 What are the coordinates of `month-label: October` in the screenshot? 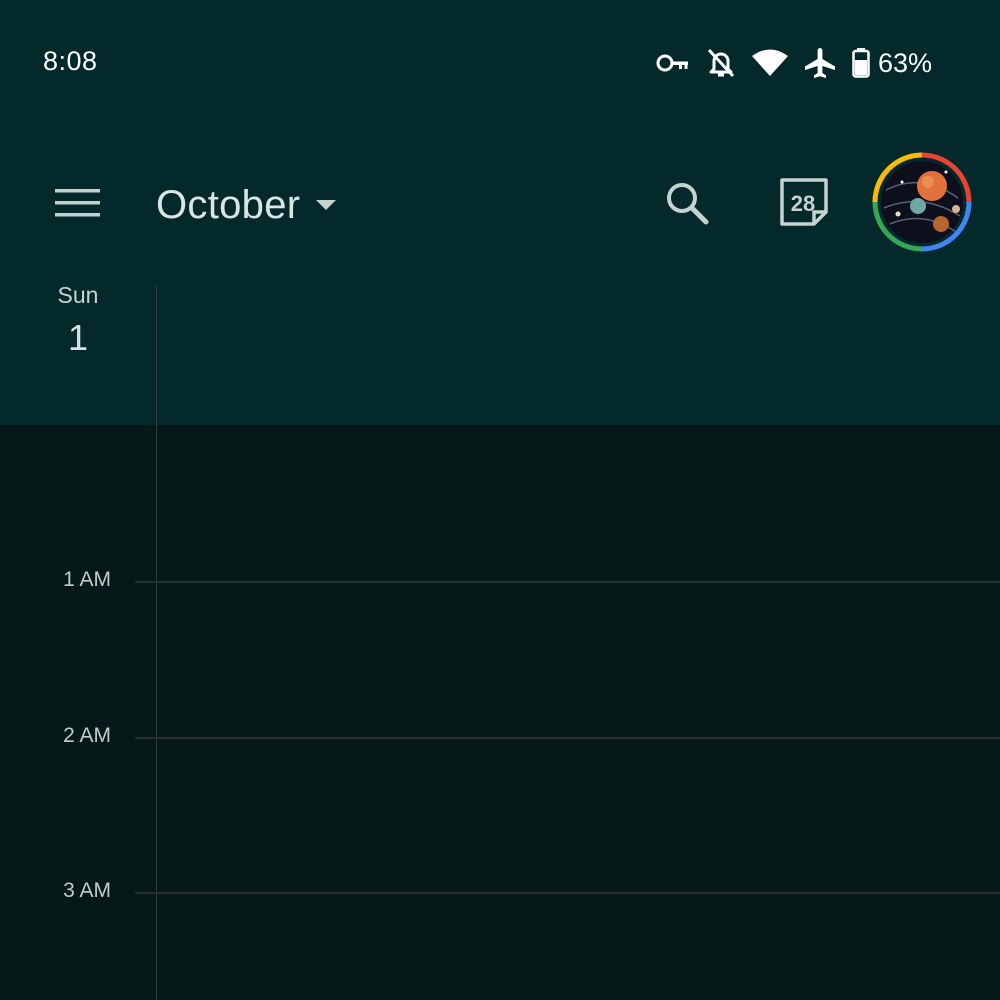 It's located at (228, 204).